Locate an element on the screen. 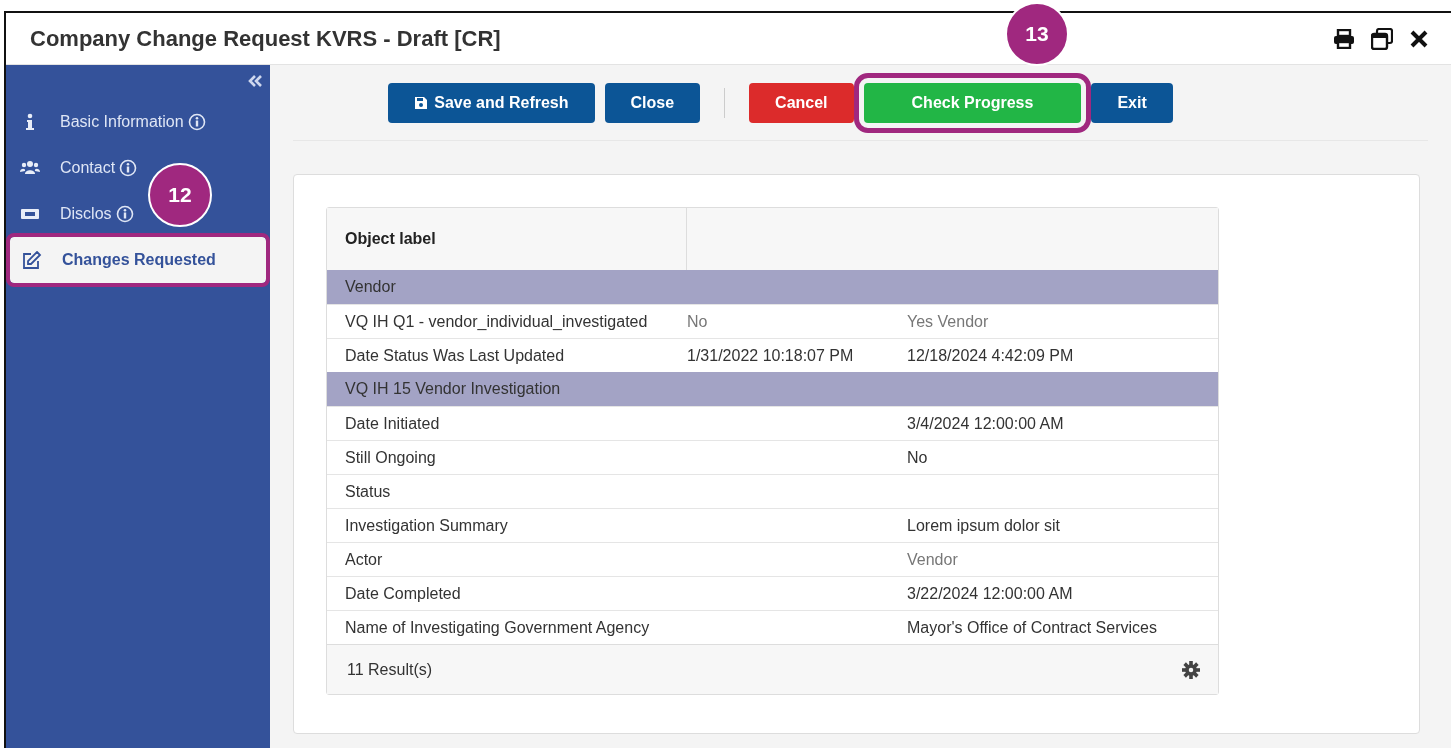 The image size is (1451, 748). callout-badge: 13 is located at coordinates (1037, 34).